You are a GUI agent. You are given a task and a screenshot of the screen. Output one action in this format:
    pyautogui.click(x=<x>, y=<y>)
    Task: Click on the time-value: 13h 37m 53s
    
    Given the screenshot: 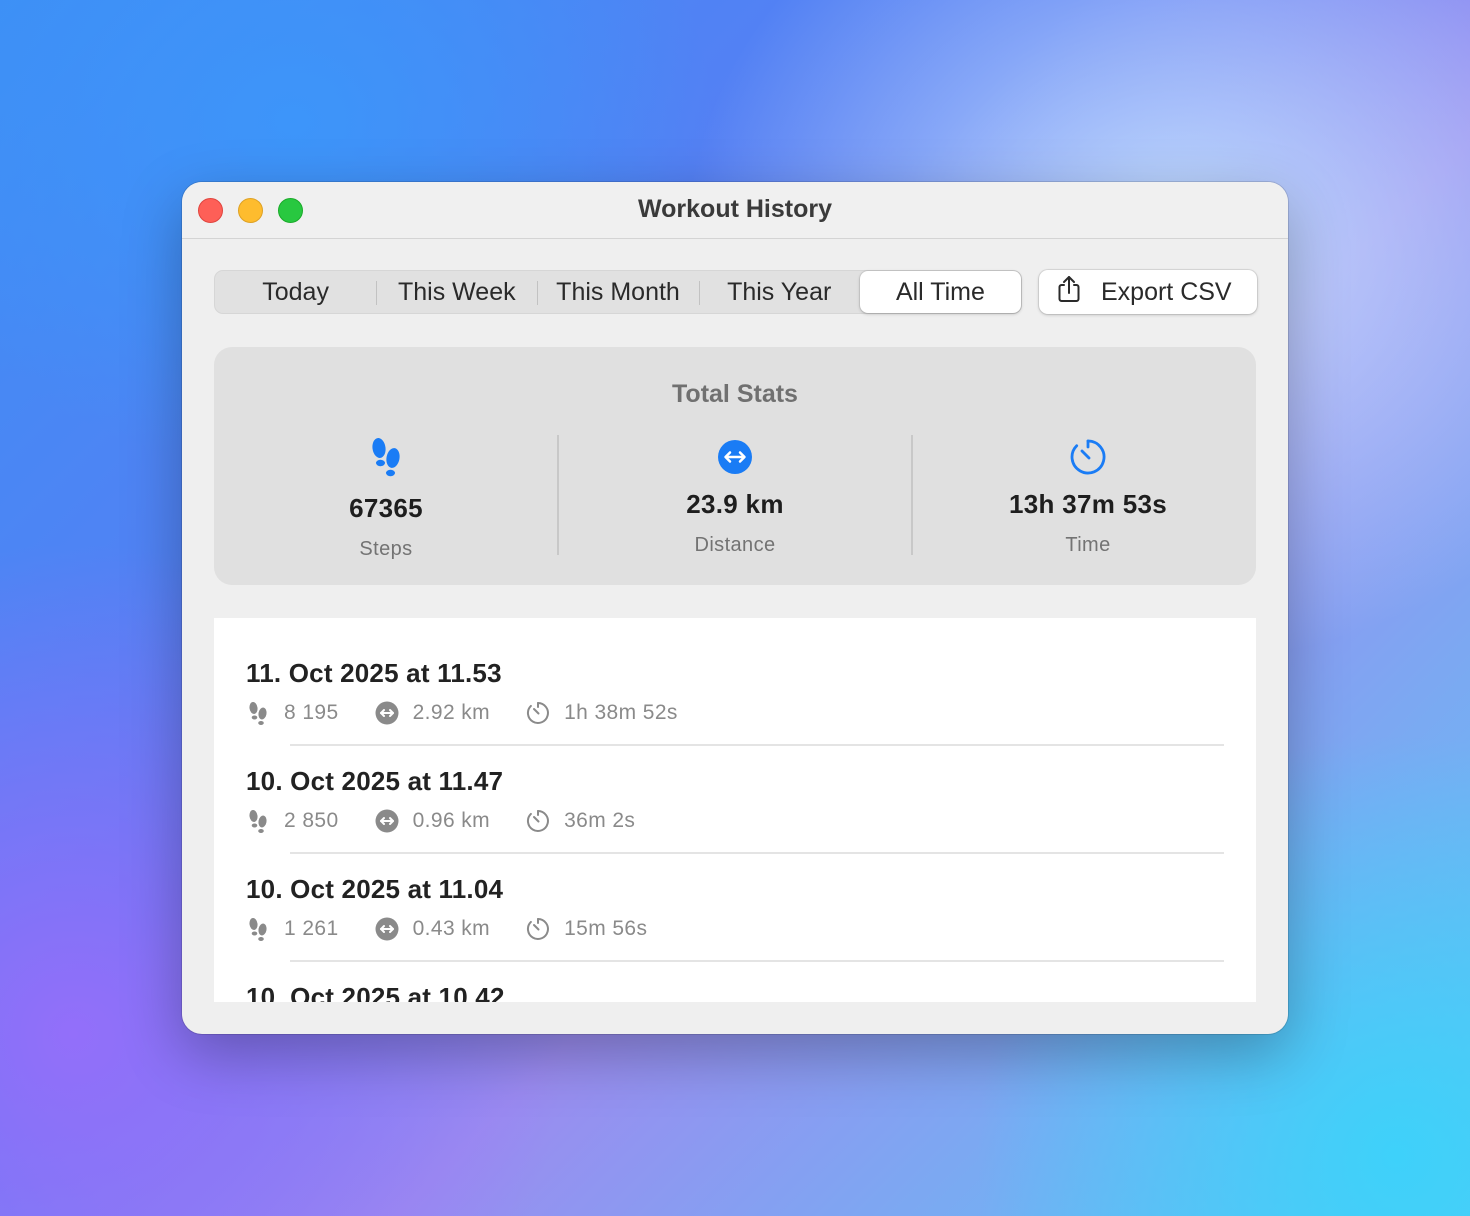 What is the action you would take?
    pyautogui.click(x=1088, y=504)
    